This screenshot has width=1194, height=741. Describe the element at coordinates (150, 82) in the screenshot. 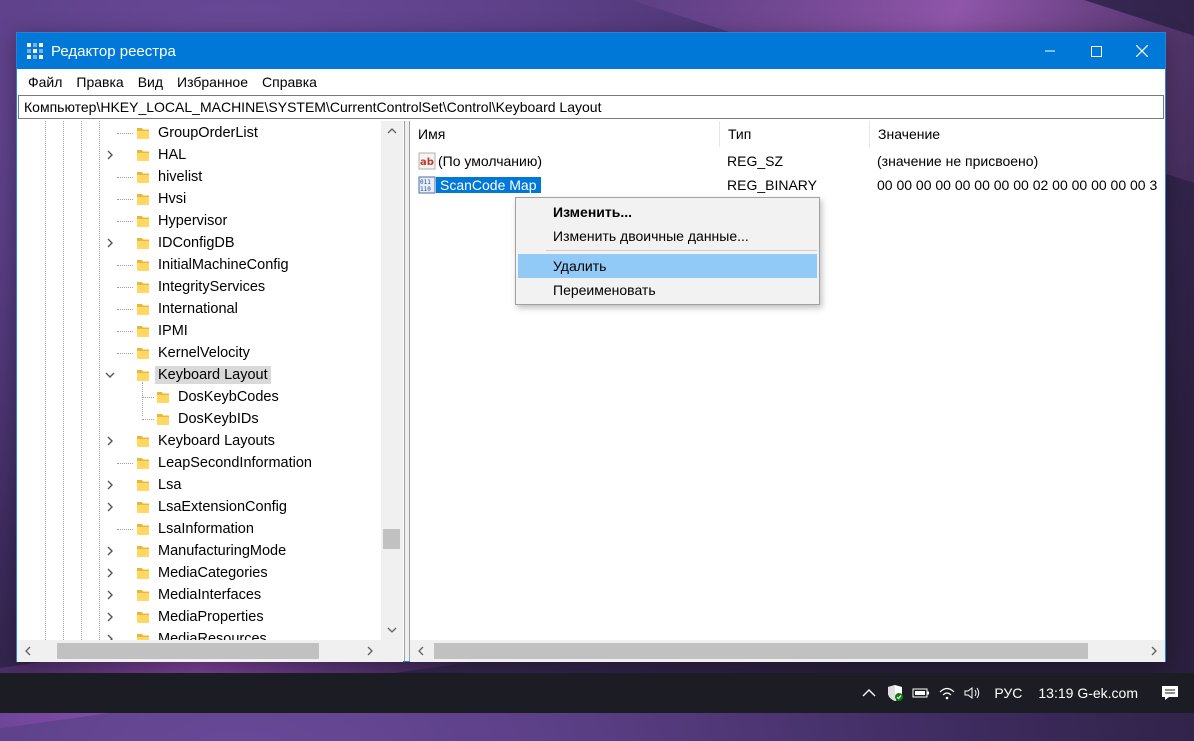

I see `menu-view: Вид` at that location.